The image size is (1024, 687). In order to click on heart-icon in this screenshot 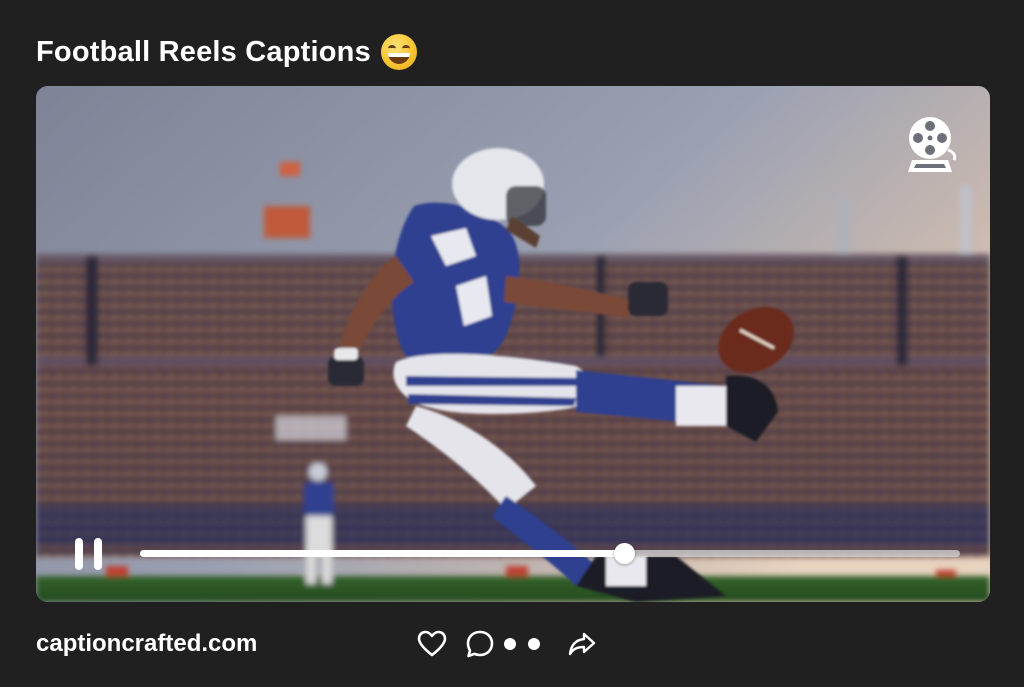, I will do `click(432, 643)`.